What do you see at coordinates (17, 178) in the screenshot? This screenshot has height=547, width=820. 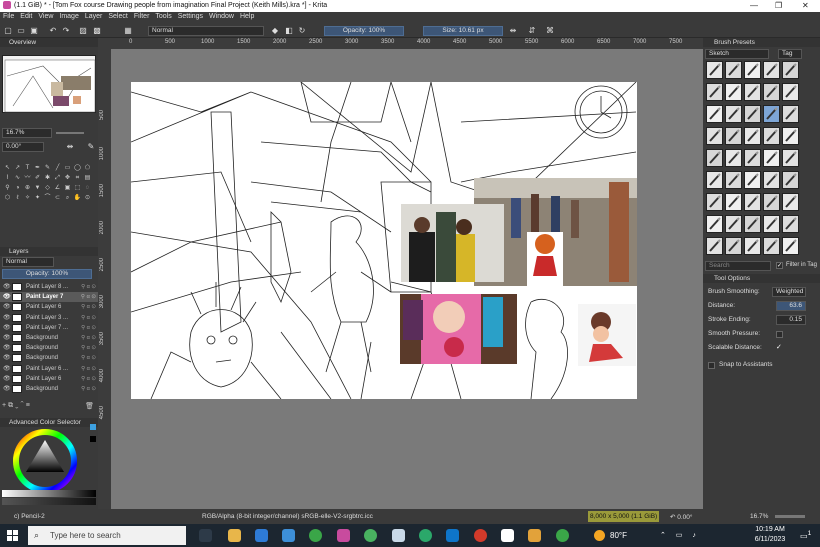 I see `bezier-icon: ∿` at bounding box center [17, 178].